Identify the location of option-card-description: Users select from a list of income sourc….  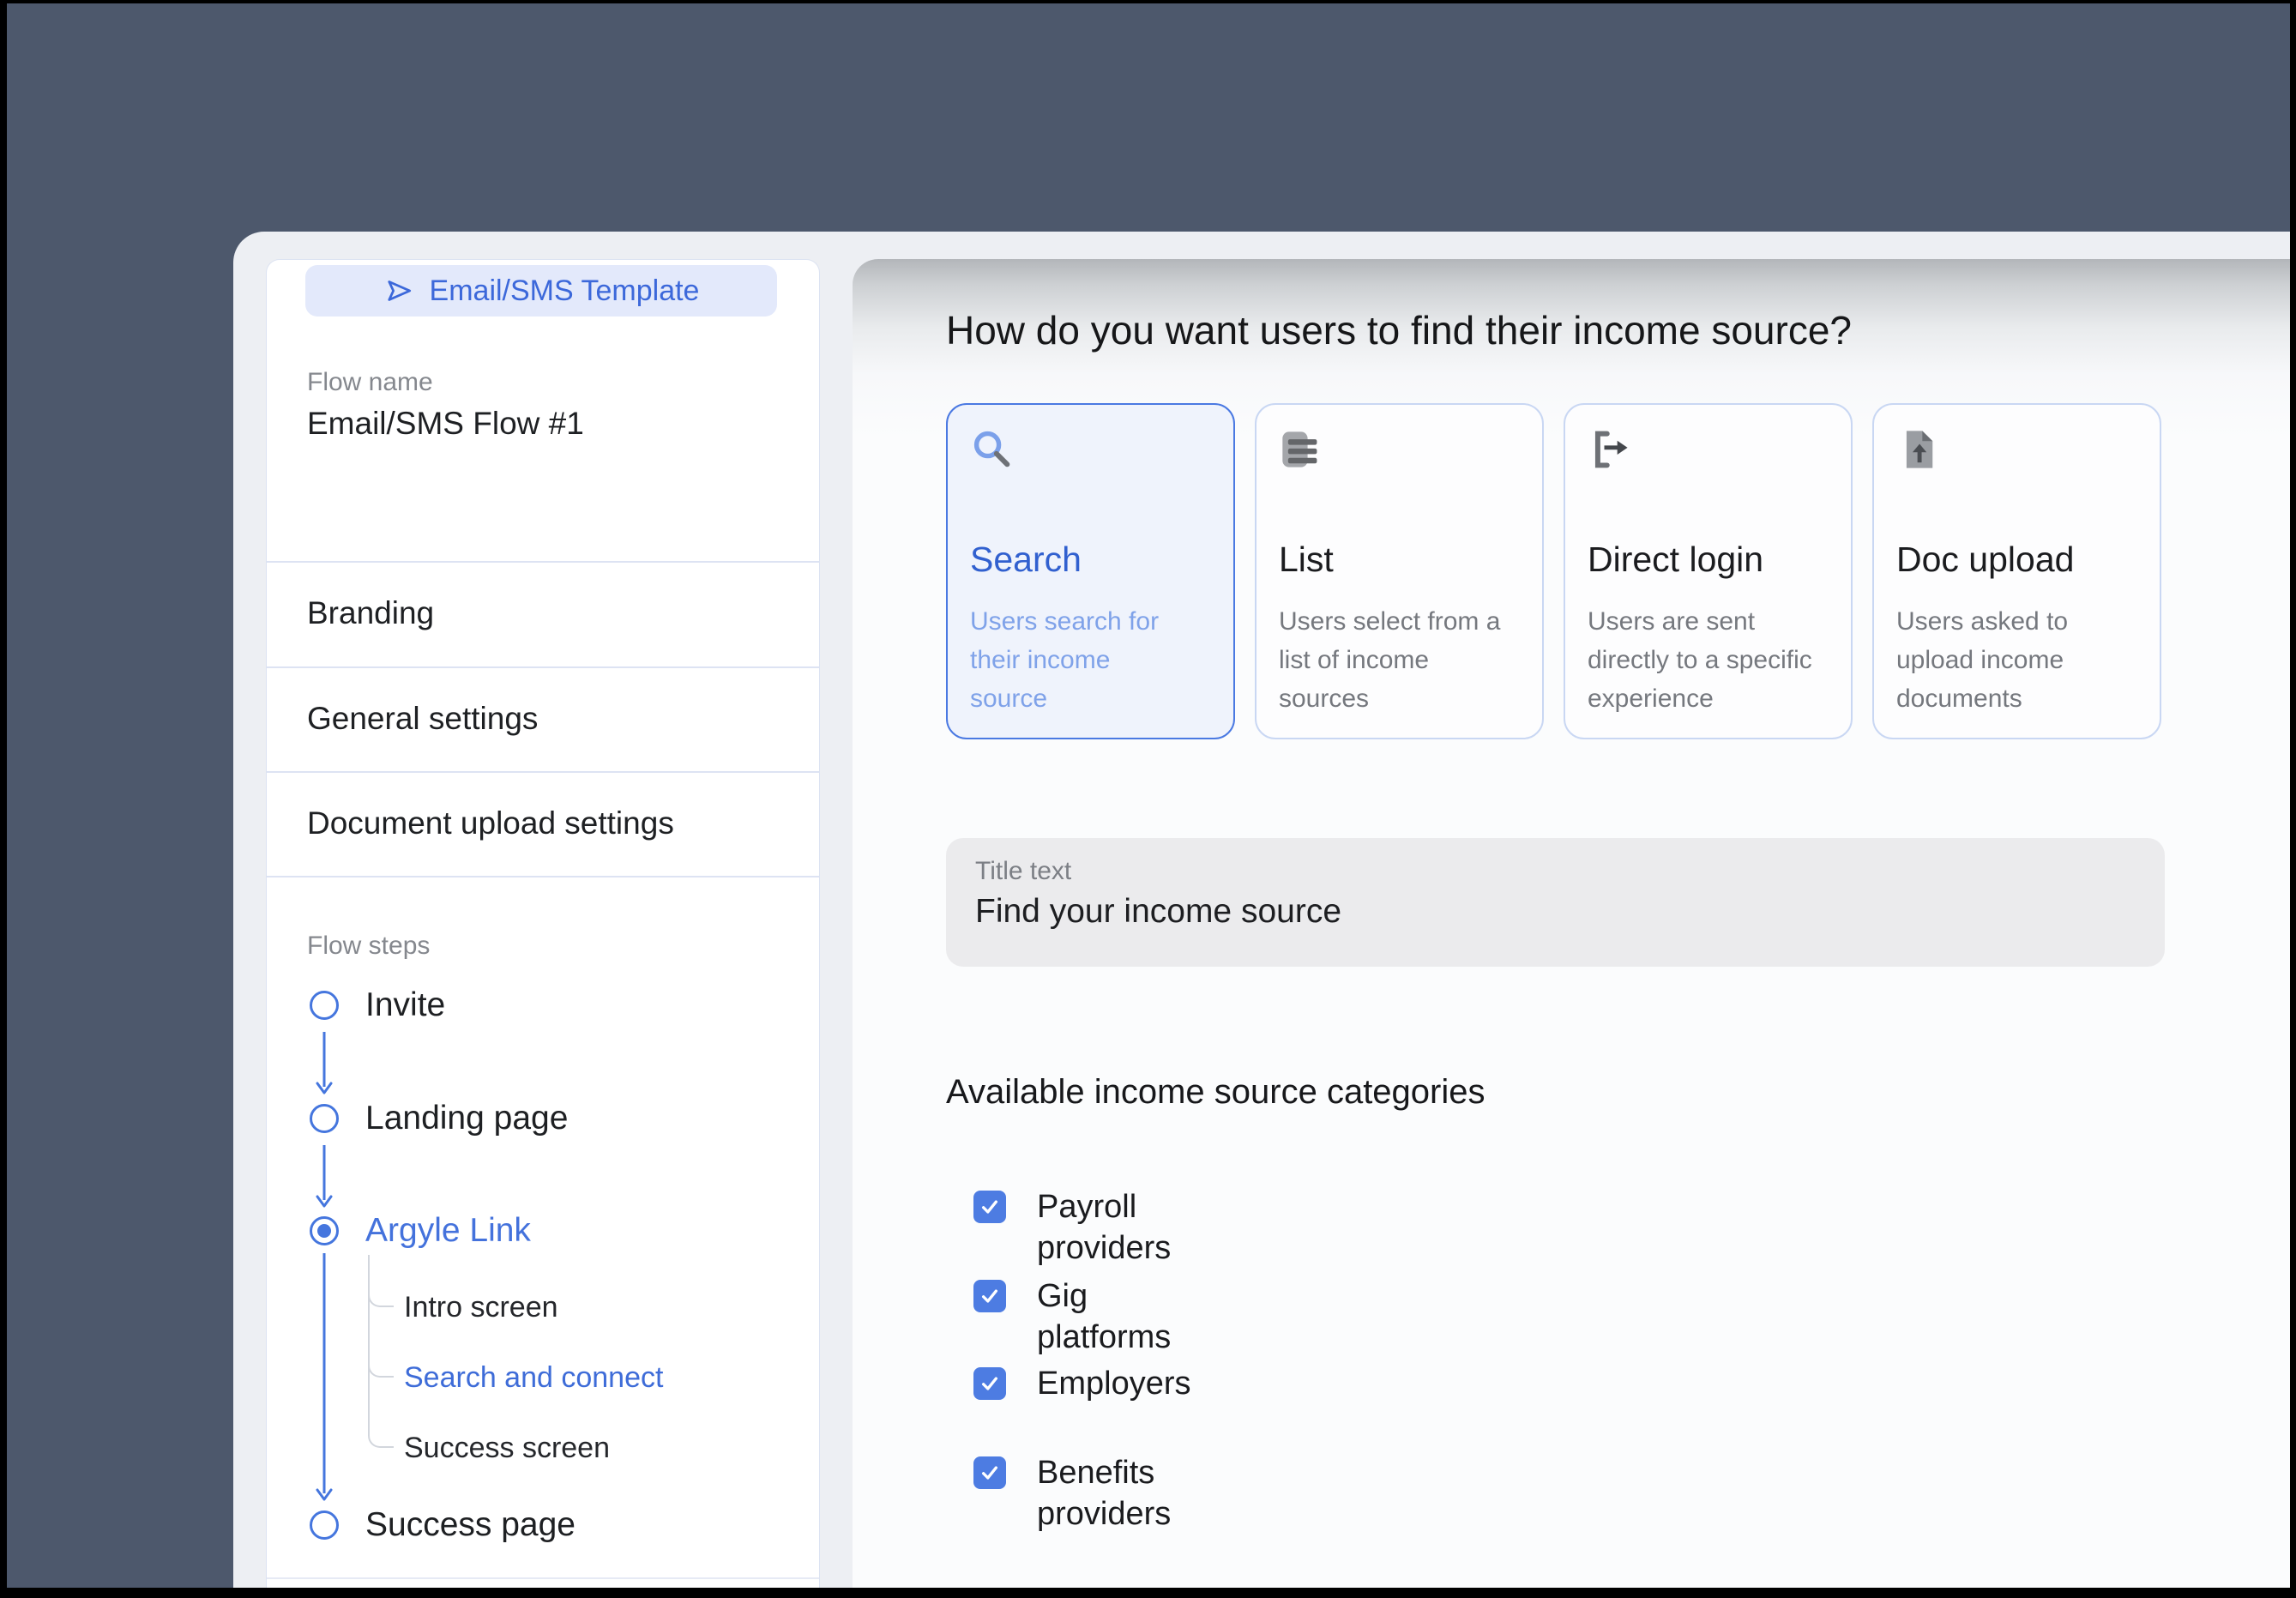
(1390, 660).